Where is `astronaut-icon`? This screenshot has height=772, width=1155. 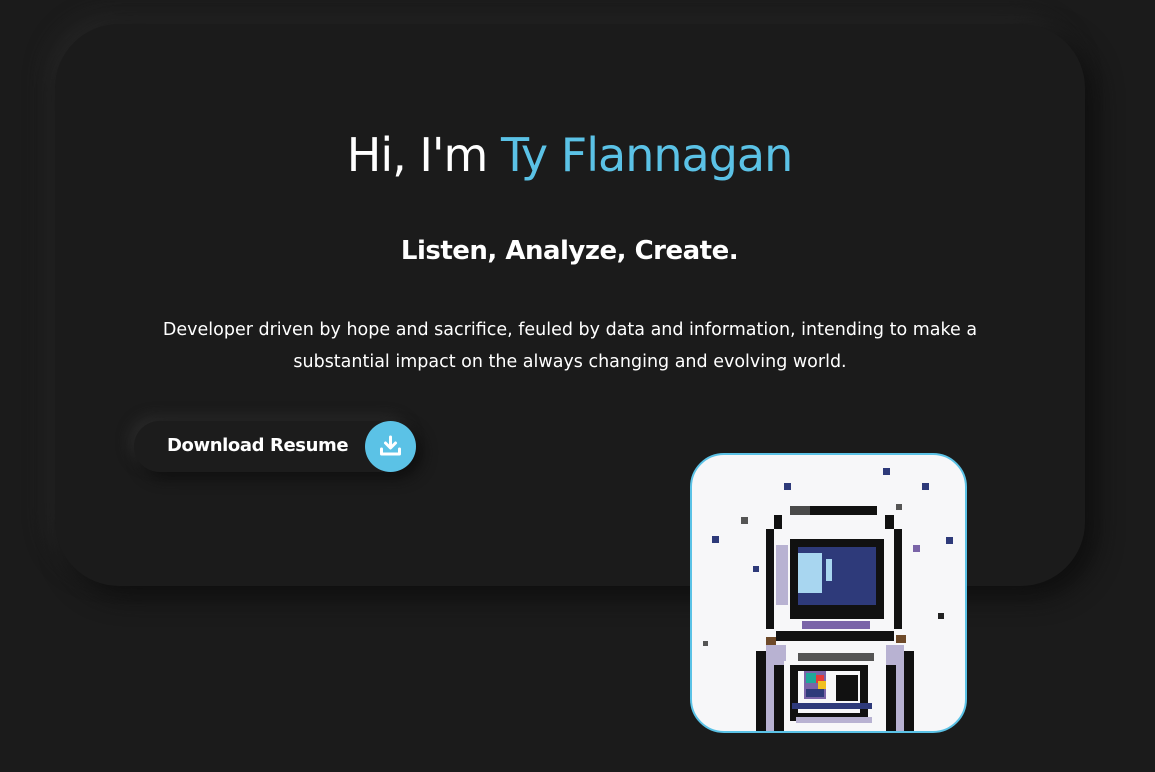 astronaut-icon is located at coordinates (828, 599).